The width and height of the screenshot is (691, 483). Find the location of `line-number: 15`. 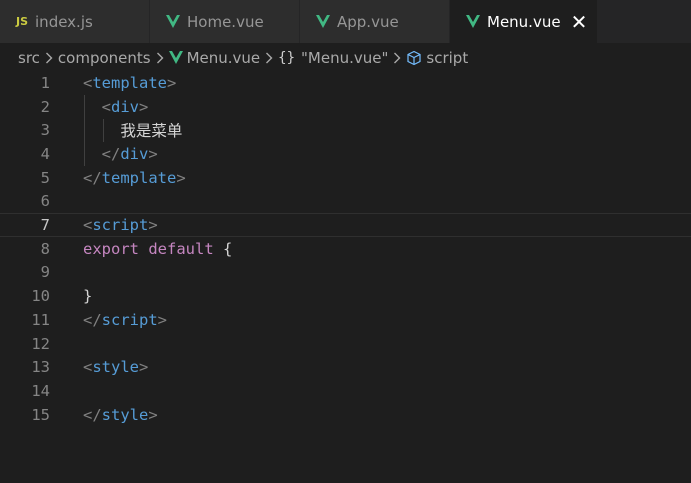

line-number: 15 is located at coordinates (40, 414).